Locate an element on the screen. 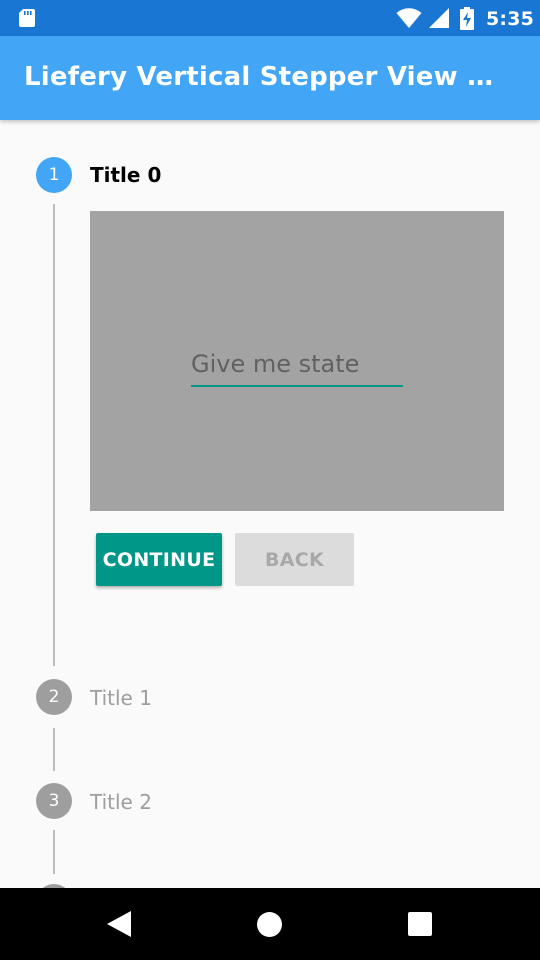 The height and width of the screenshot is (960, 540). step-1-title: Title 0 is located at coordinates (125, 175).